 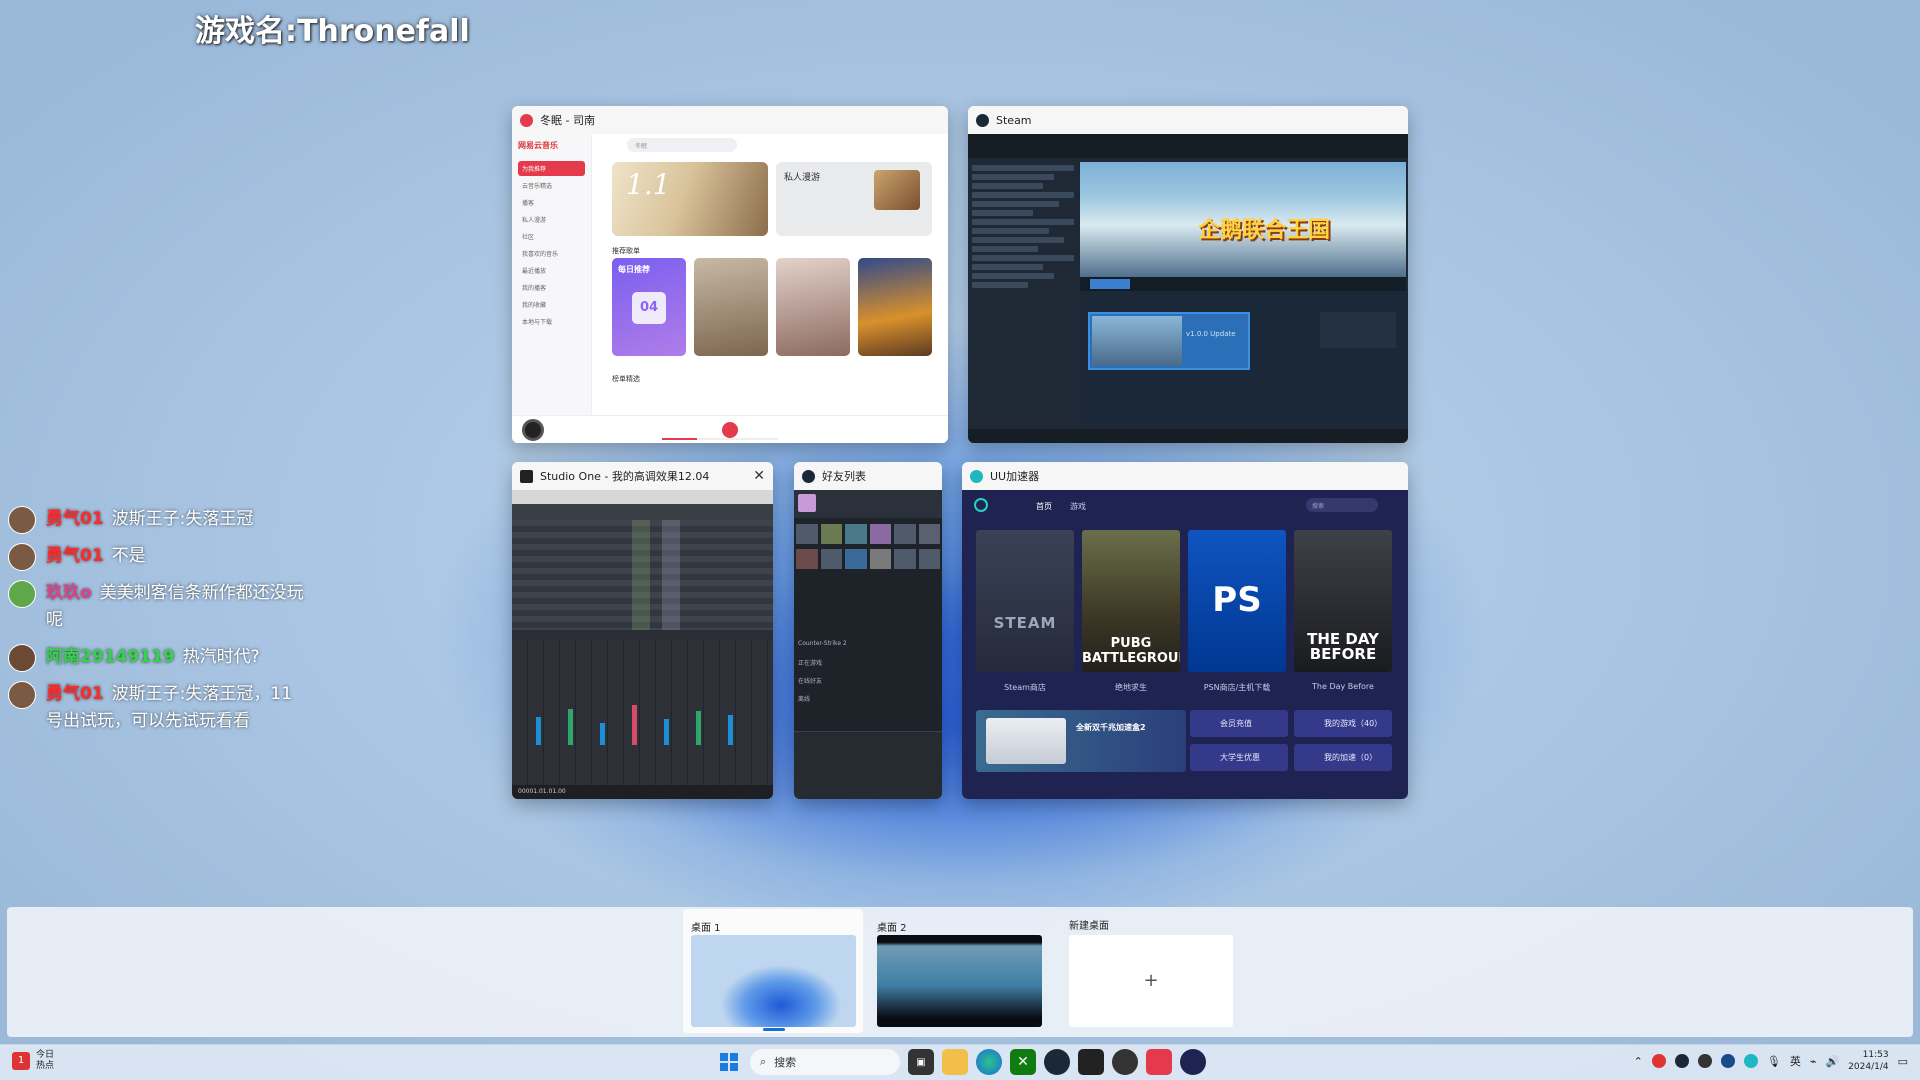 What do you see at coordinates (682, 145) in the screenshot?
I see `music-search-input: 冬眠` at bounding box center [682, 145].